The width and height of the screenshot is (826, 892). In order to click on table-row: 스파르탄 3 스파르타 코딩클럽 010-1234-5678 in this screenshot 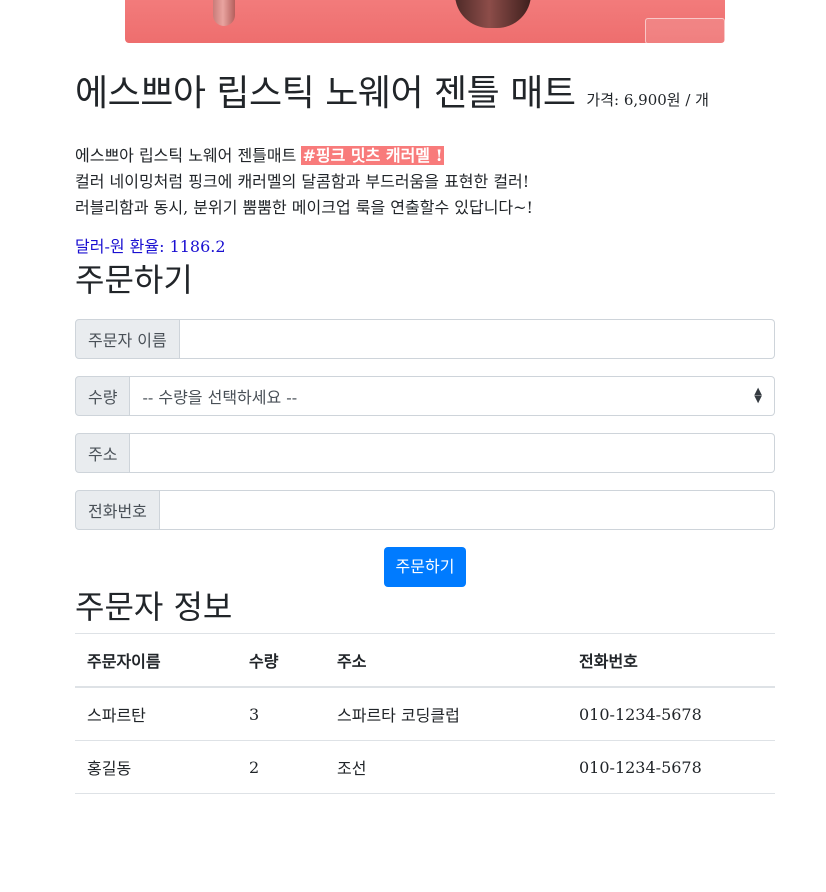, I will do `click(425, 714)`.